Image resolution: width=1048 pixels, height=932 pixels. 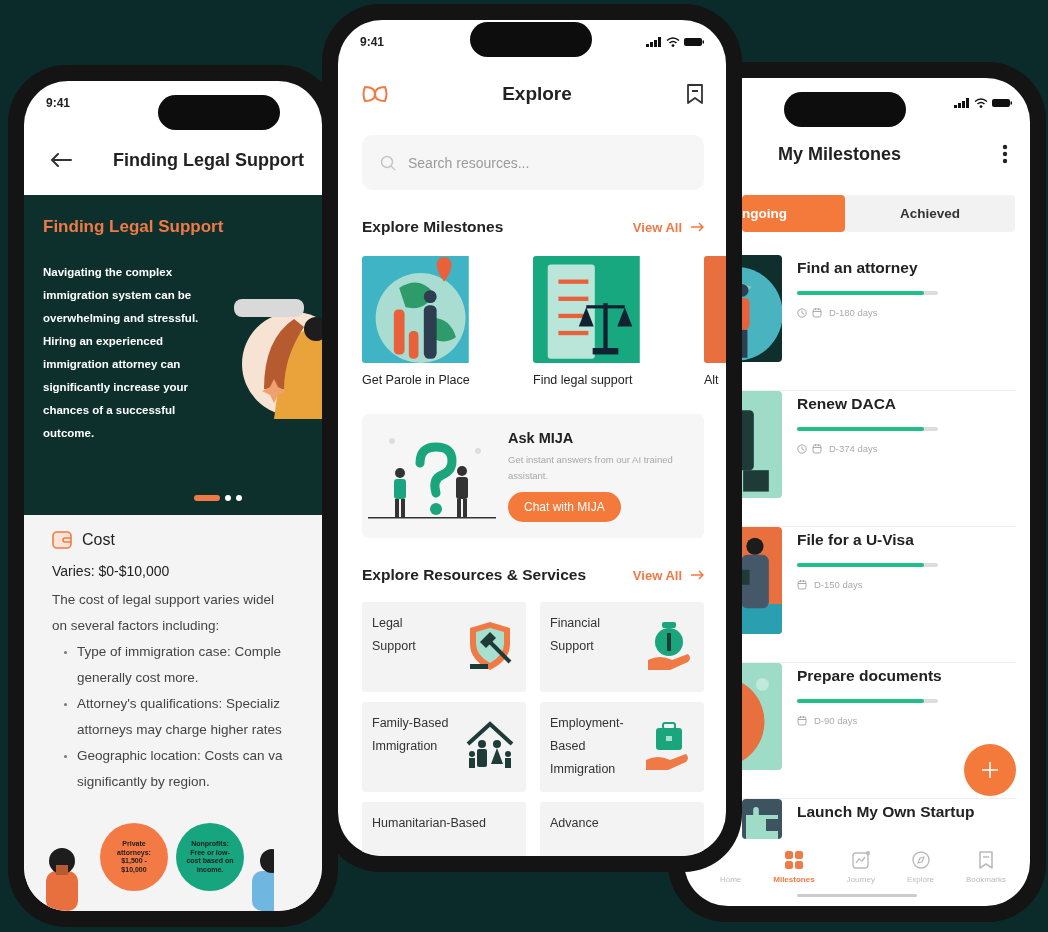 I want to click on screen-title: My Milestones, so click(x=840, y=154).